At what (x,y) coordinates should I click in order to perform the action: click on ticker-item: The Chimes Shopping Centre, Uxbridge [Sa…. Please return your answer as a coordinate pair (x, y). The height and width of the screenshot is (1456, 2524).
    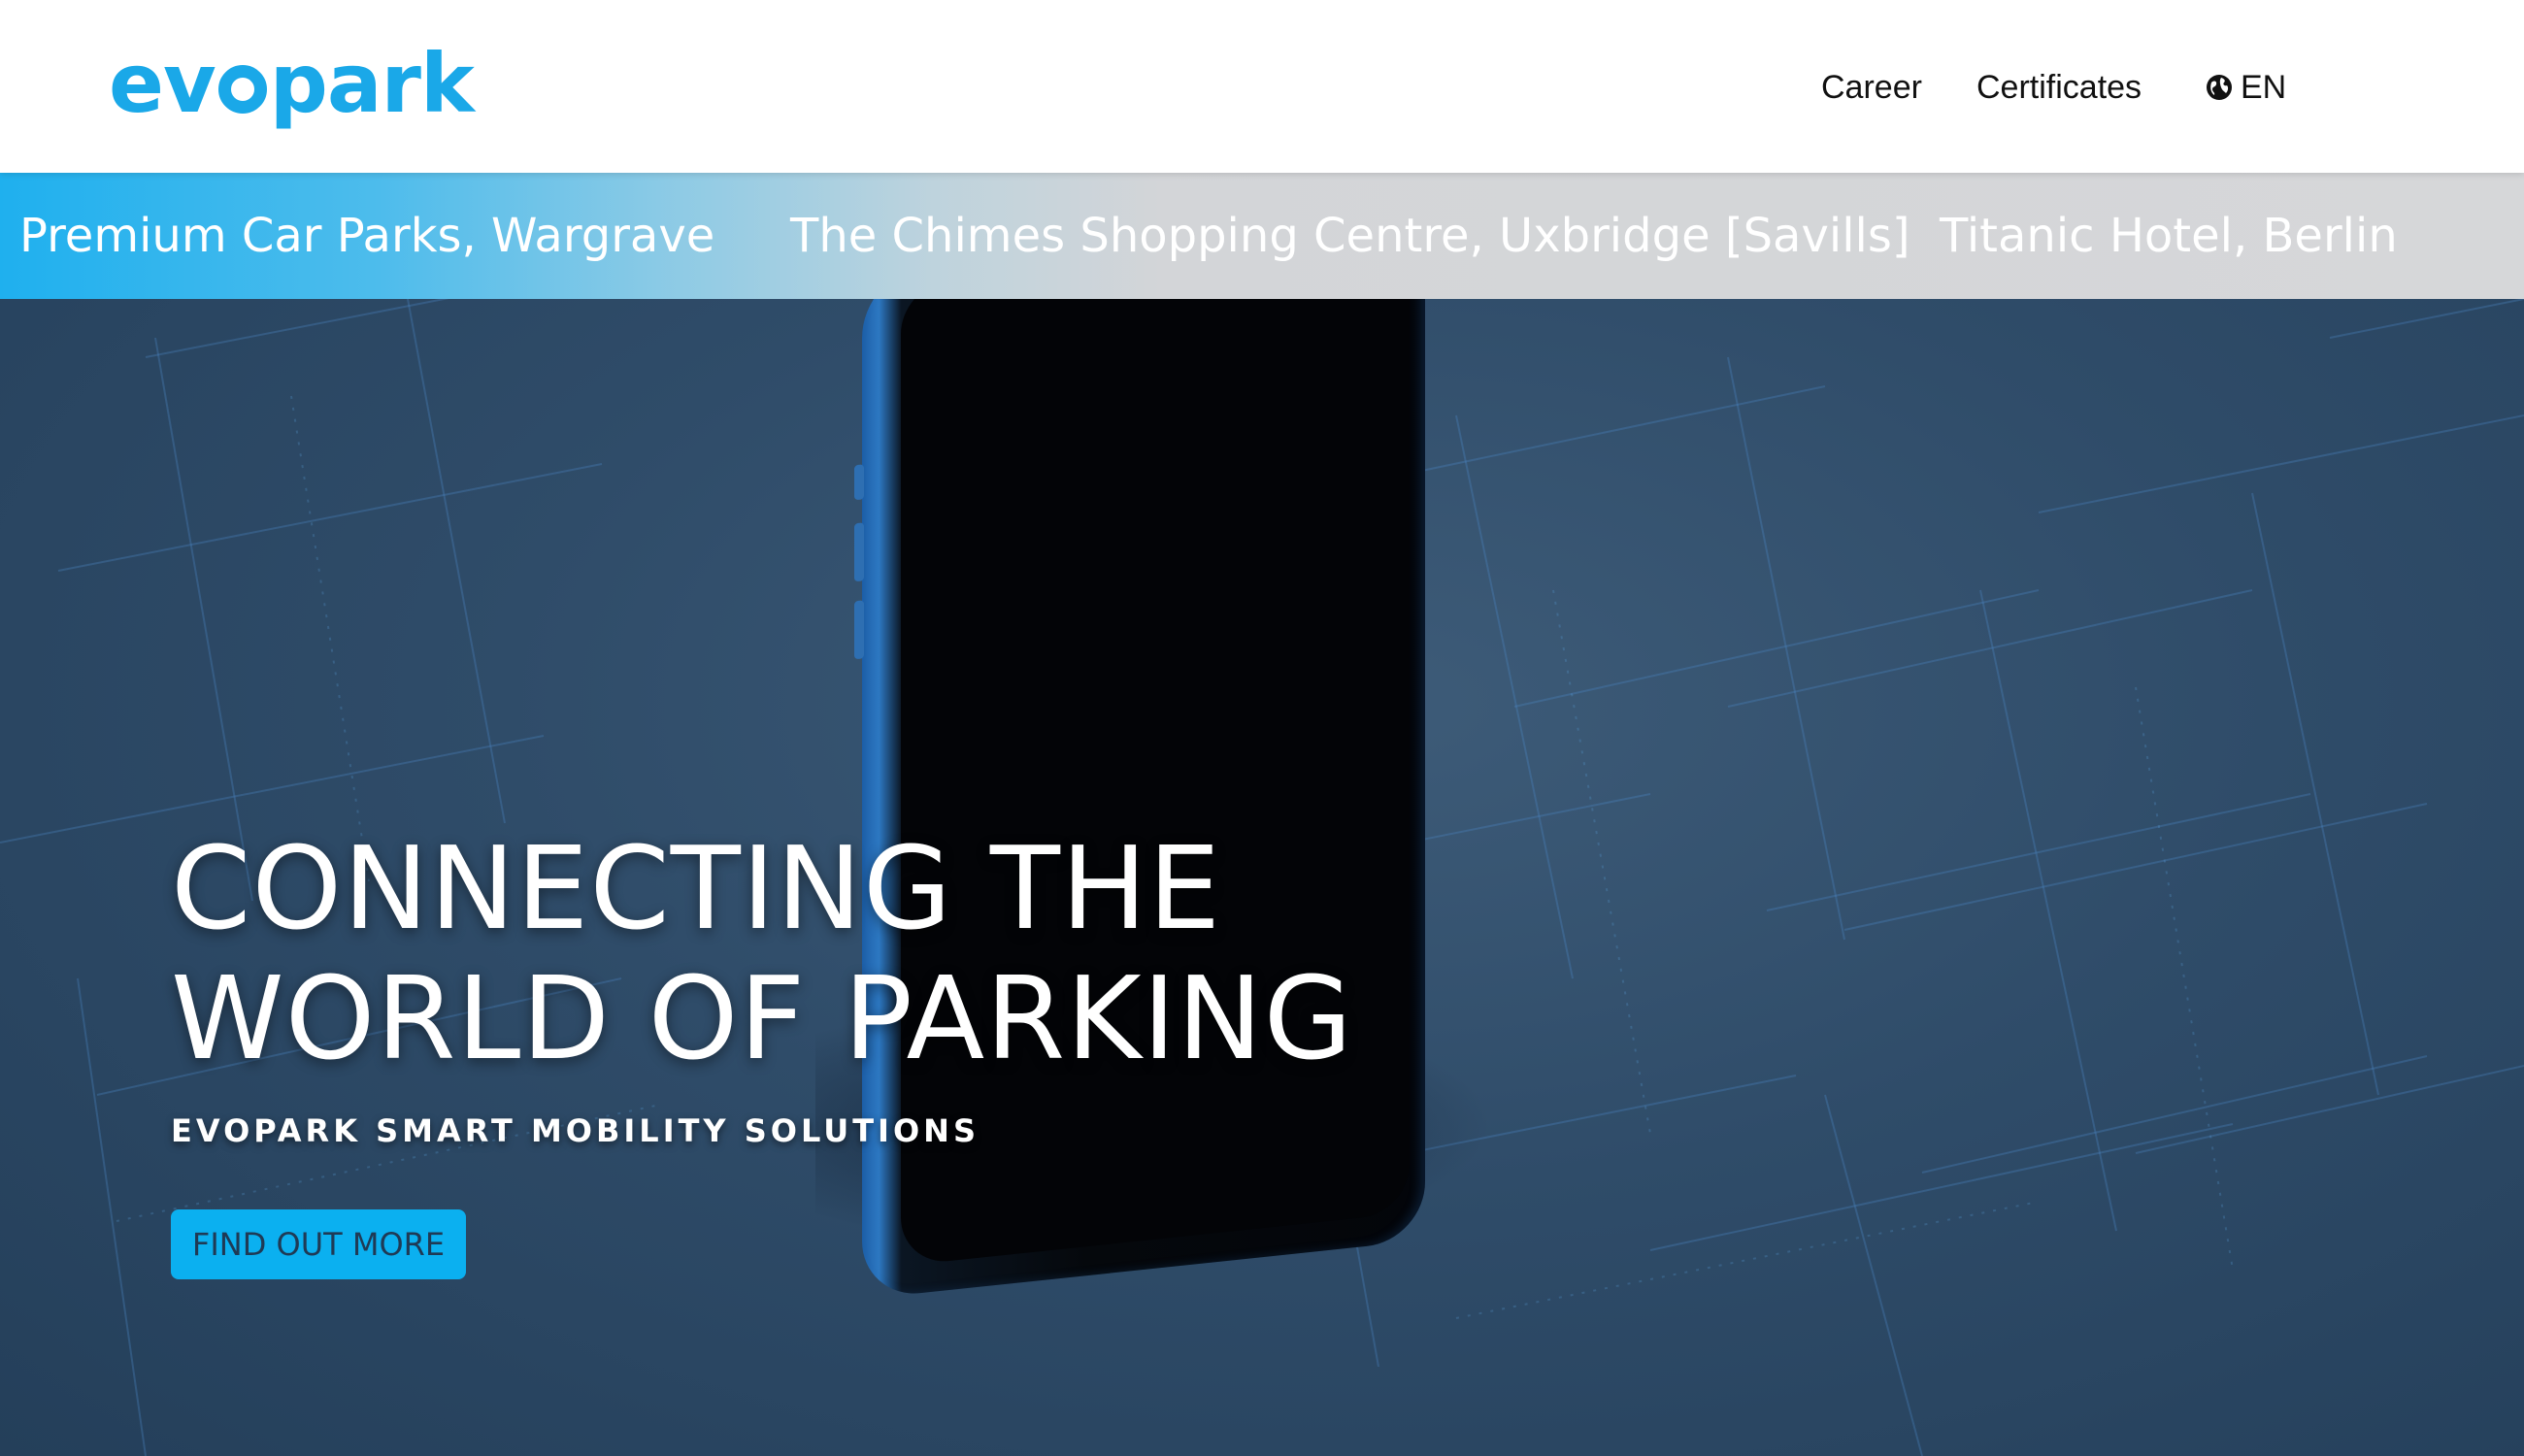
    Looking at the image, I should click on (1350, 236).